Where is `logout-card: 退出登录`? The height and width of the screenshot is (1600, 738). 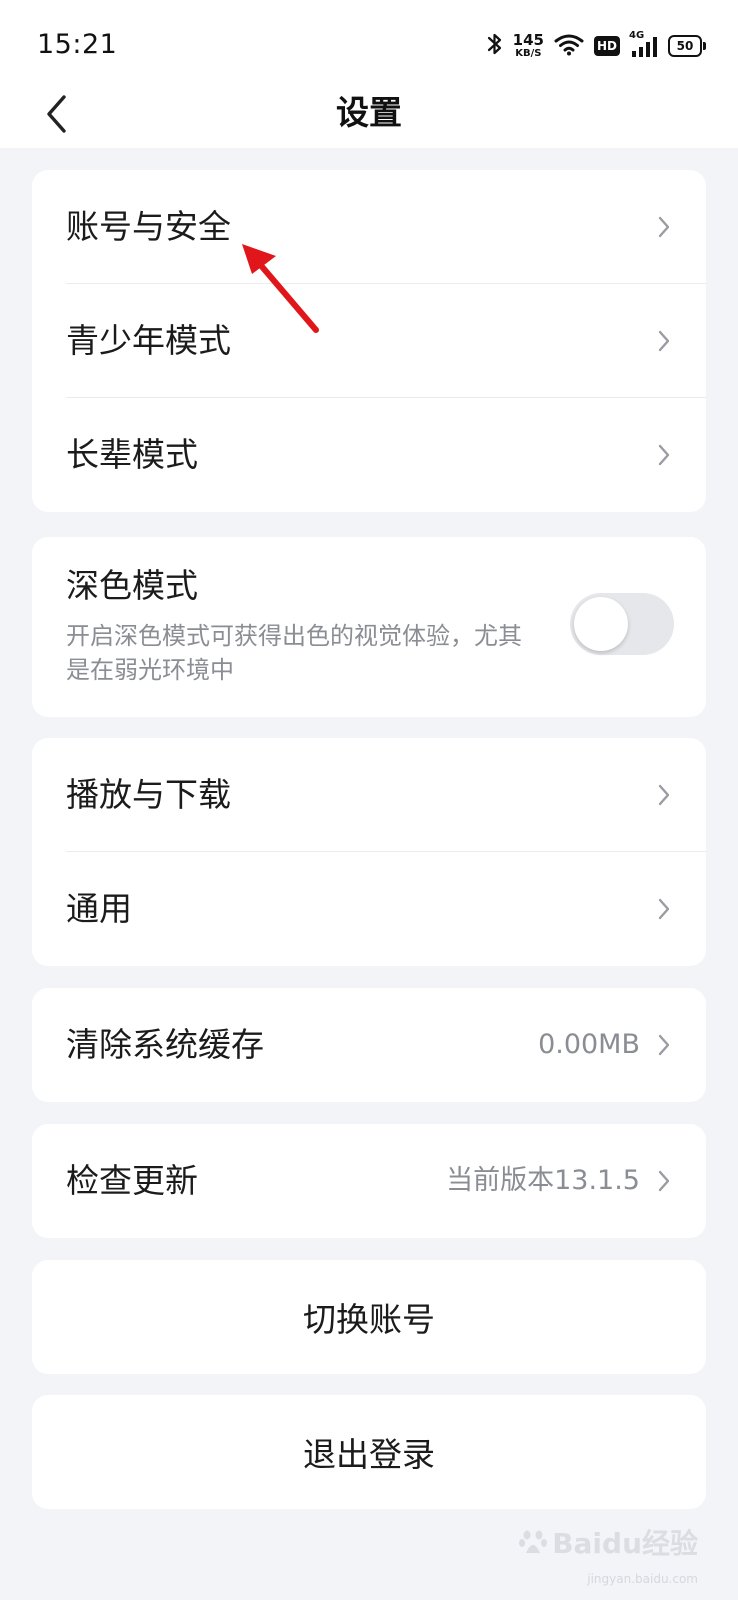 logout-card: 退出登录 is located at coordinates (369, 1452).